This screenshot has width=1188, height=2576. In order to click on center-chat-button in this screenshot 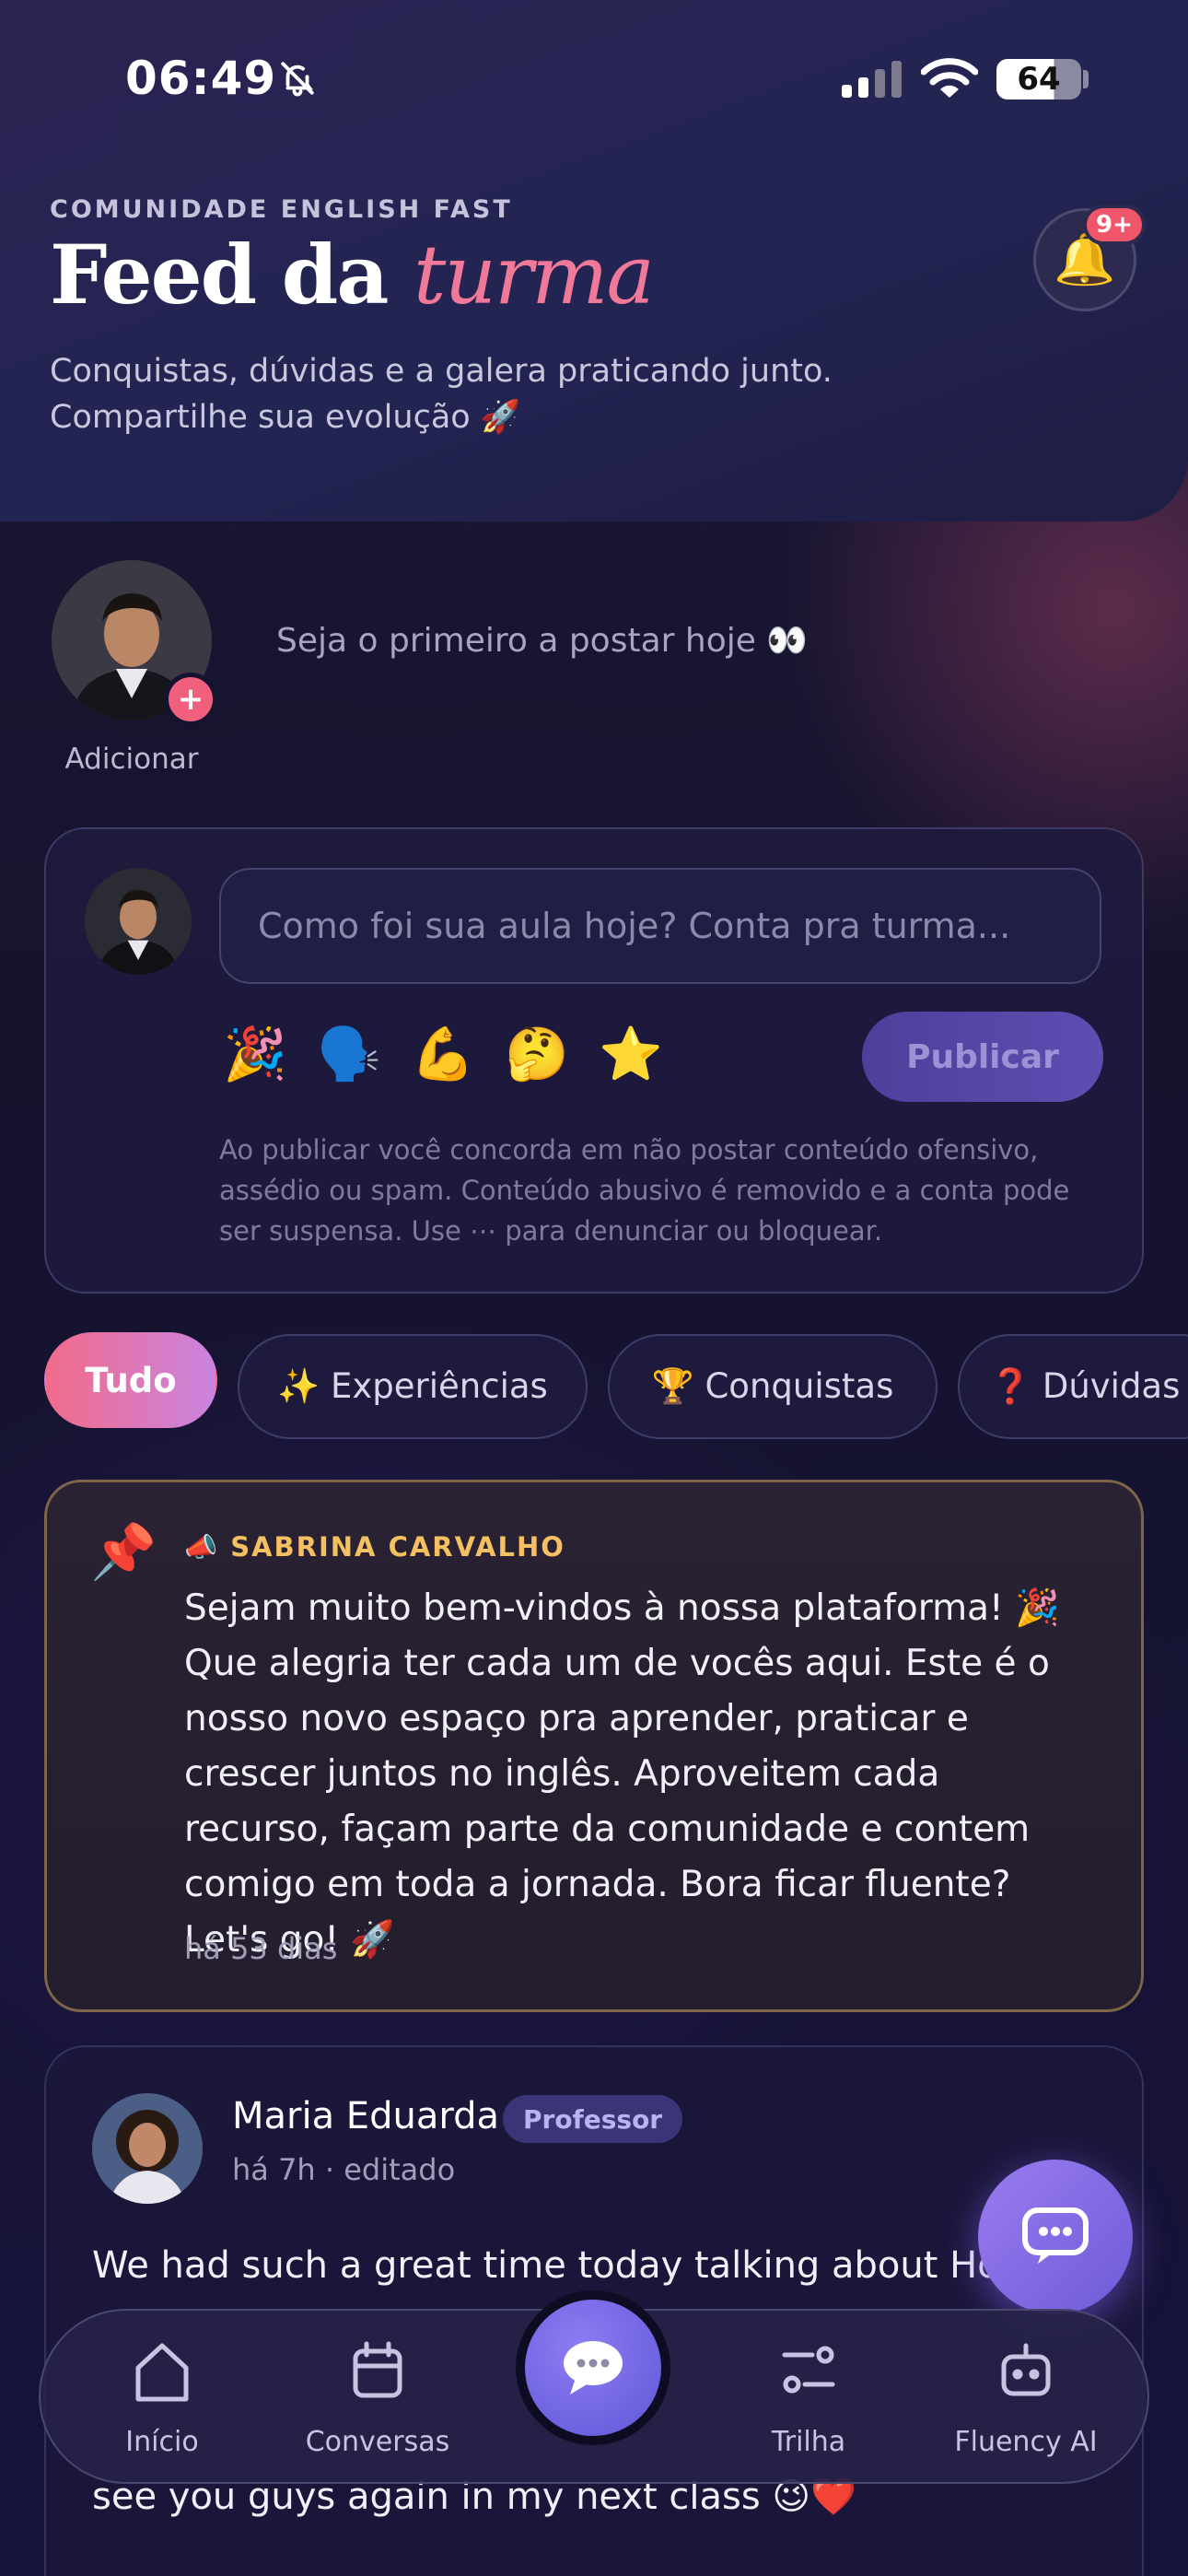, I will do `click(593, 2367)`.